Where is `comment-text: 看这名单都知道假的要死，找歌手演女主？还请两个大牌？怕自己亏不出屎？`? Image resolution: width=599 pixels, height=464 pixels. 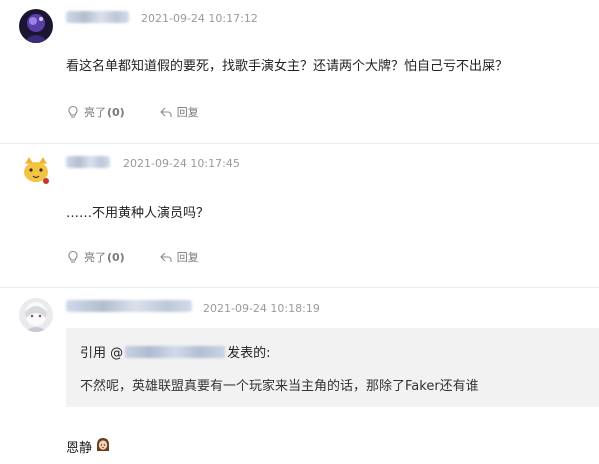 comment-text: 看这名单都知道假的要死，找歌手演女主？还请两个大牌？怕自己亏不出屎？ is located at coordinates (287, 66).